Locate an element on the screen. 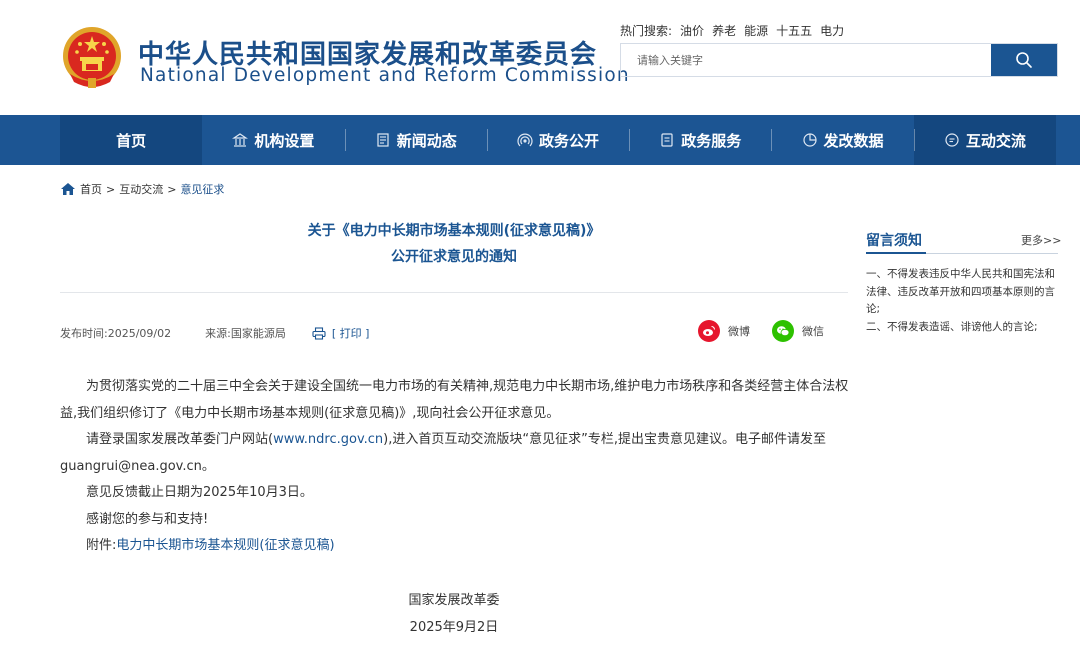 The width and height of the screenshot is (1080, 654). article-source: 来源:国家能源局 is located at coordinates (245, 333).